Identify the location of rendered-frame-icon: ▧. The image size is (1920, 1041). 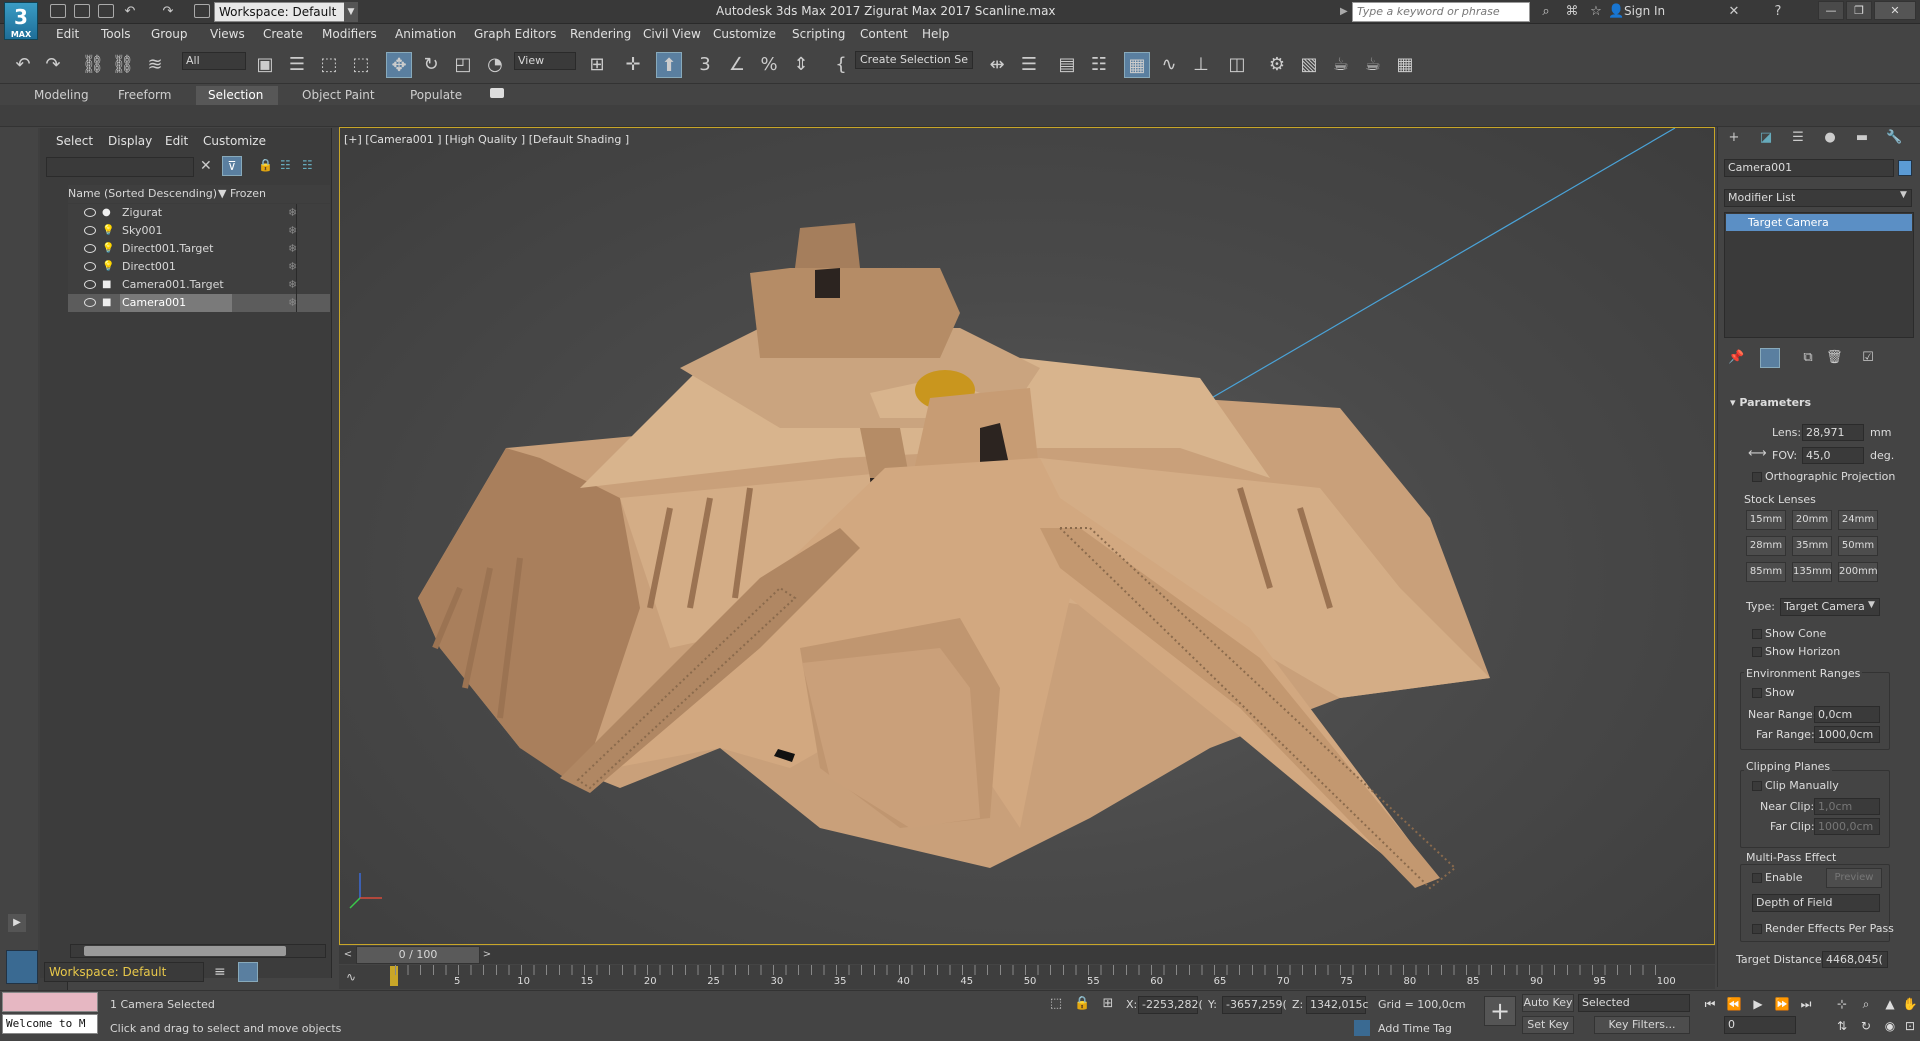
(1309, 65).